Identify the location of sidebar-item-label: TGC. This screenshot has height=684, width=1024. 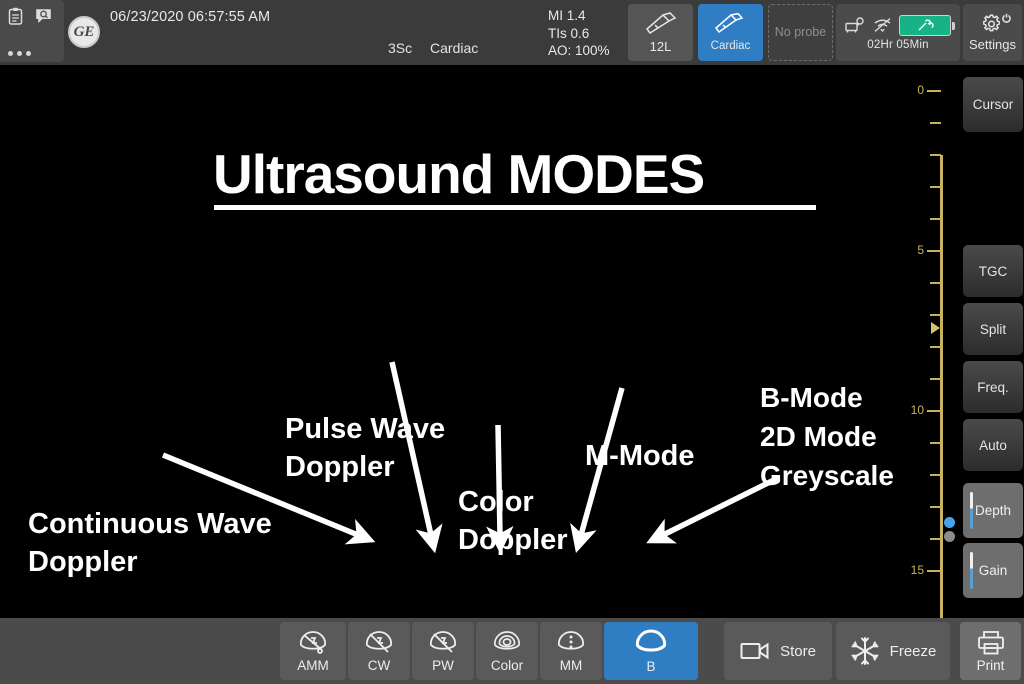
(993, 271).